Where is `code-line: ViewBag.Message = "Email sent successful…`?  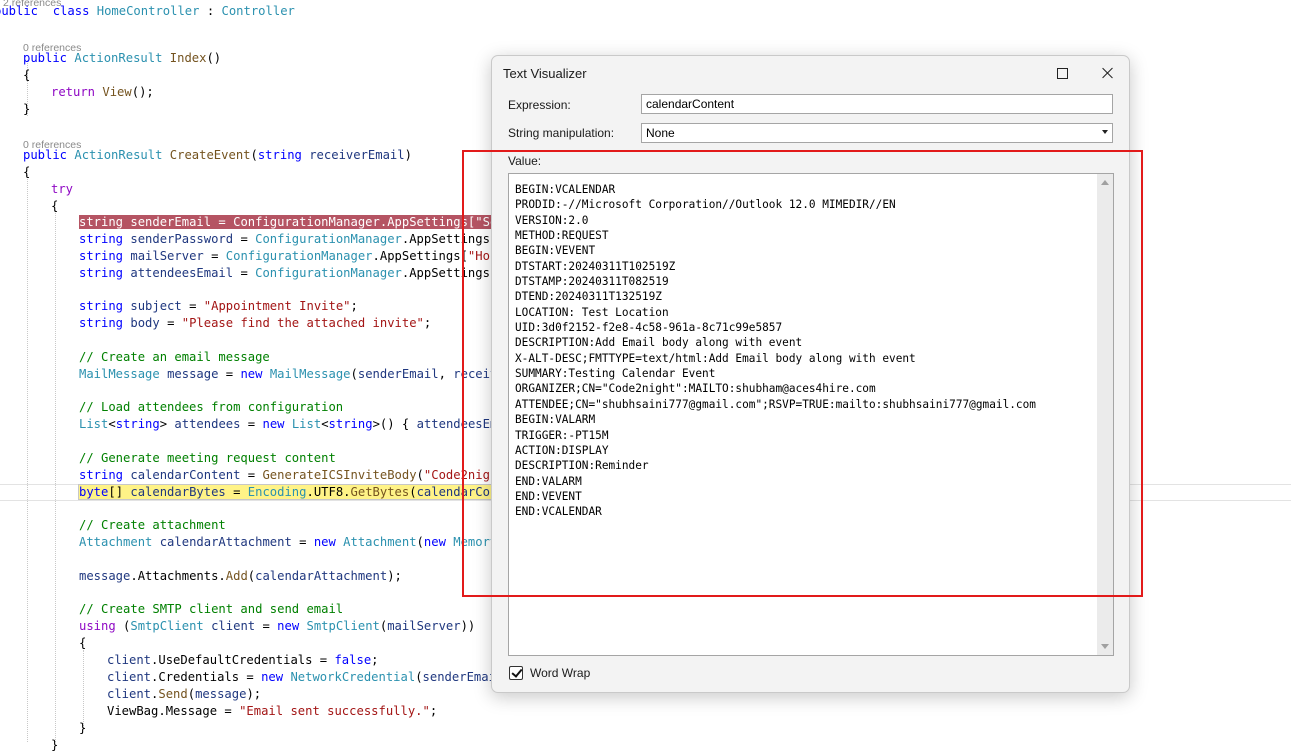 code-line: ViewBag.Message = "Email sent successful… is located at coordinates (272, 711).